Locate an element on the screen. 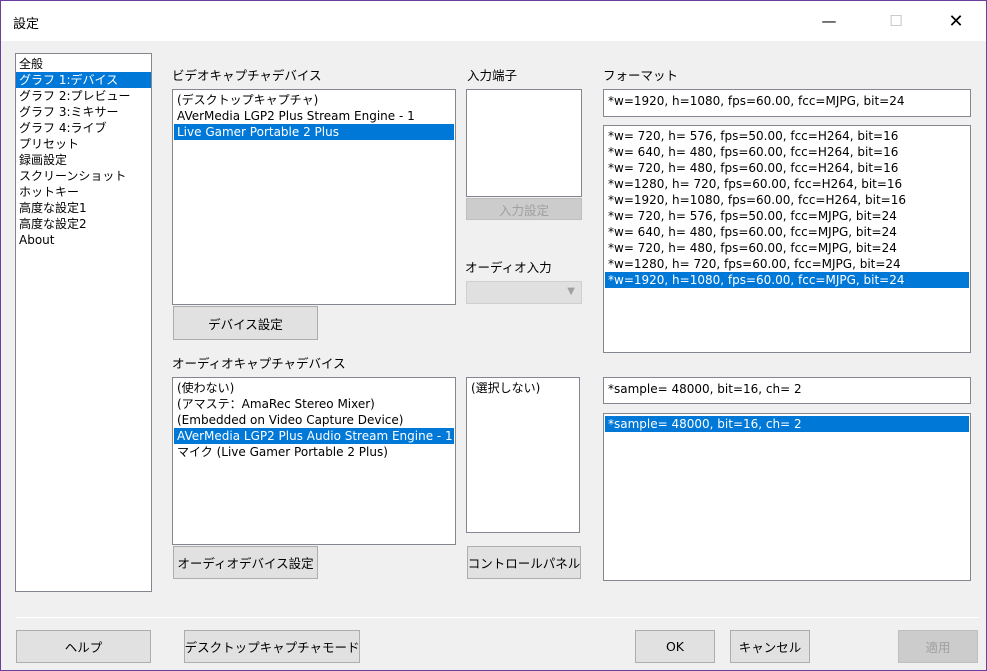 This screenshot has width=987, height=671. sidebar-item: グラフ 4:ライブ is located at coordinates (83, 128).